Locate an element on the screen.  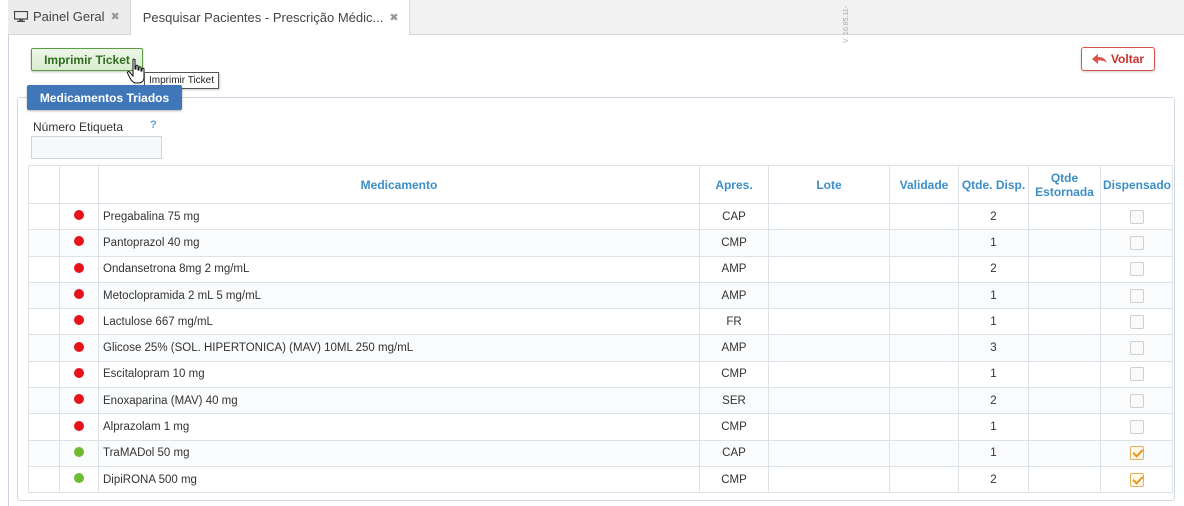
col-header-lote: Lote is located at coordinates (829, 184).